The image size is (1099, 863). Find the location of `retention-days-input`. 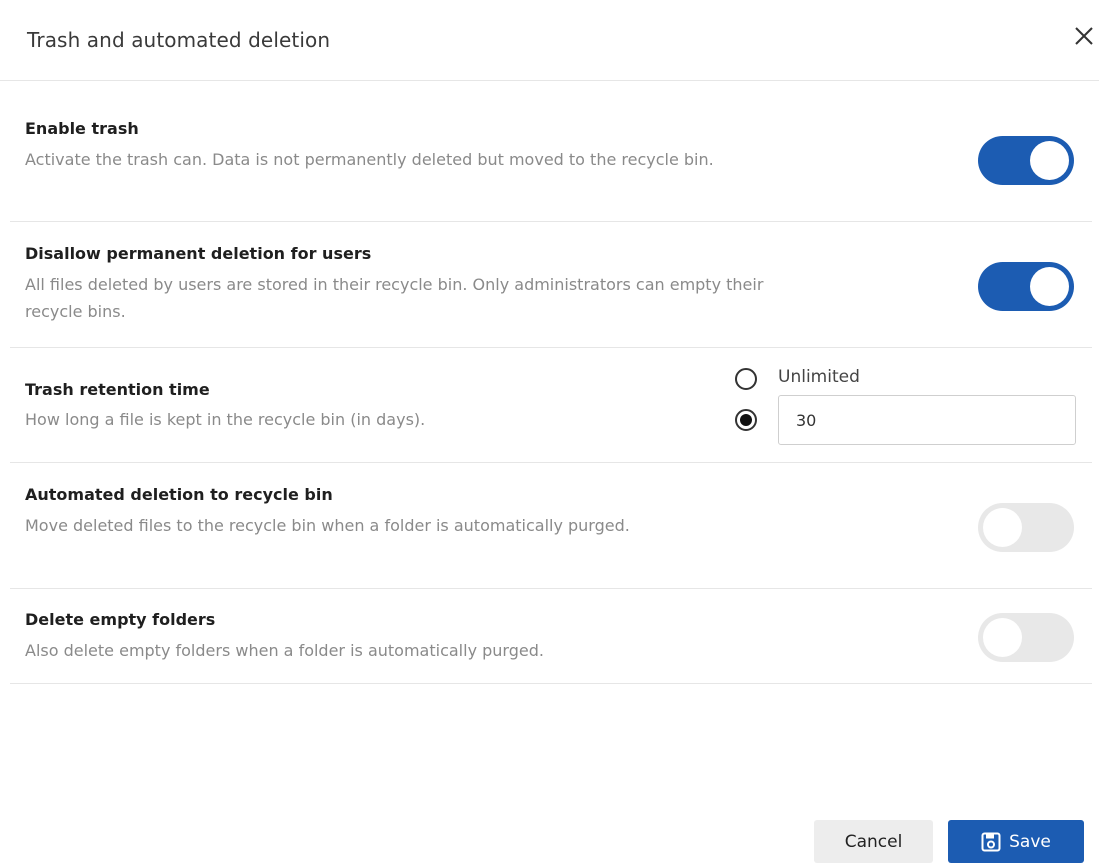

retention-days-input is located at coordinates (927, 420).